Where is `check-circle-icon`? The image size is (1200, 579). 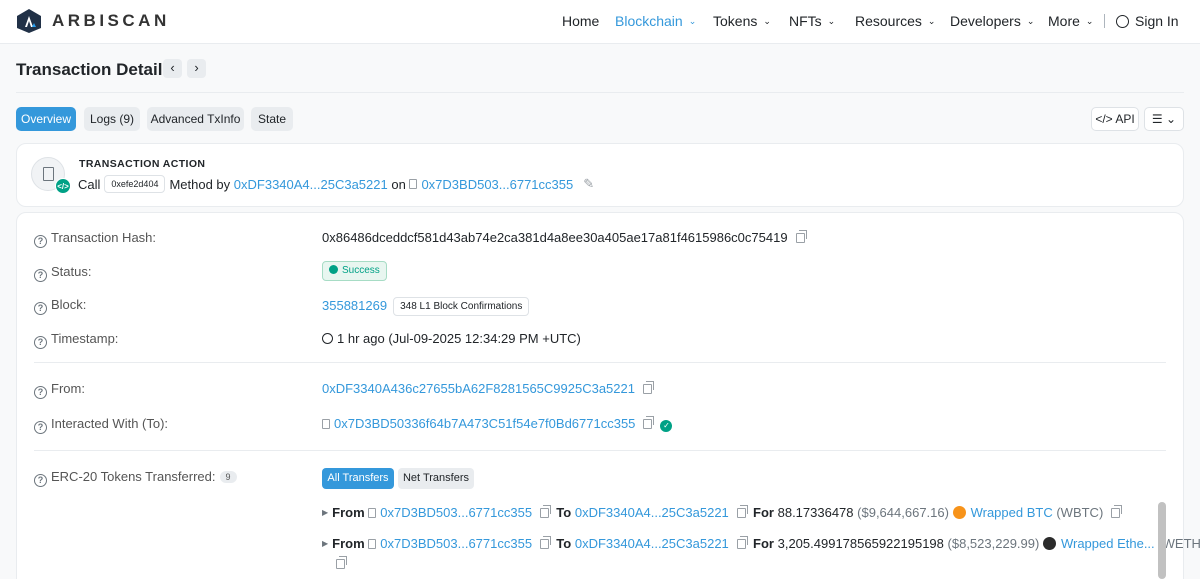
check-circle-icon is located at coordinates (333, 269).